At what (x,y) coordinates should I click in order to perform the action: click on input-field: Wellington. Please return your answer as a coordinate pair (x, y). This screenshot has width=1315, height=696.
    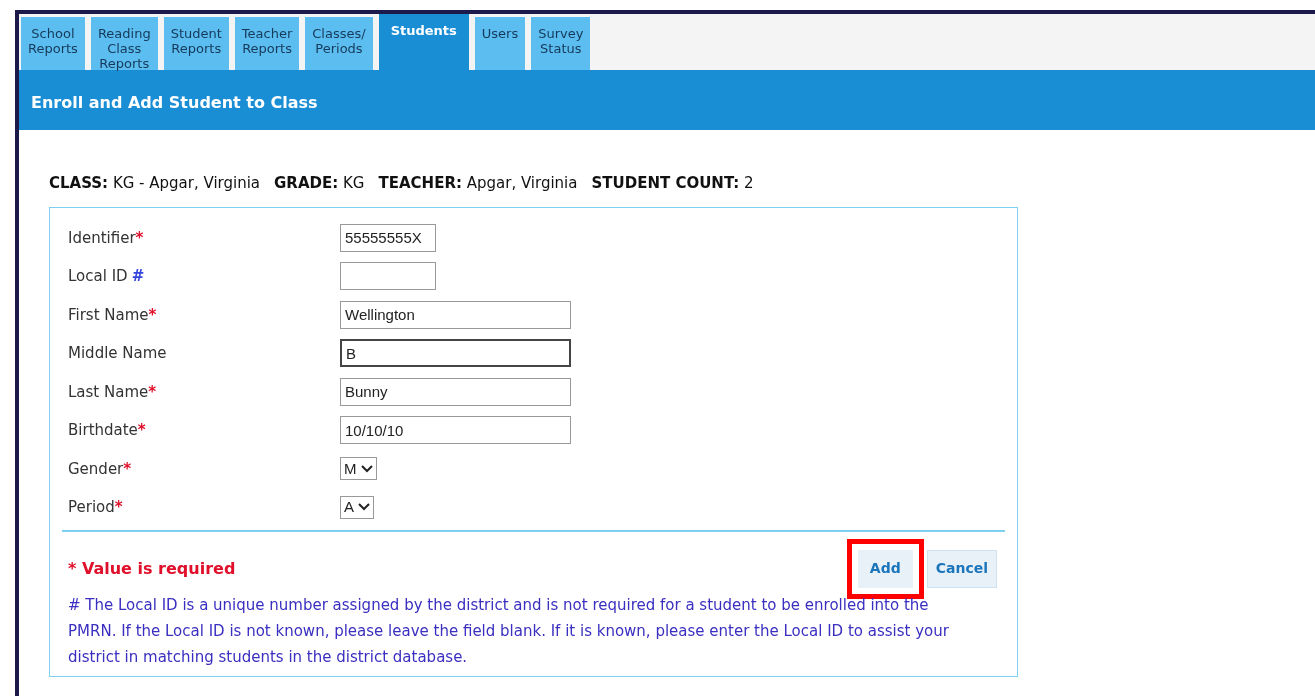
    Looking at the image, I should click on (455, 314).